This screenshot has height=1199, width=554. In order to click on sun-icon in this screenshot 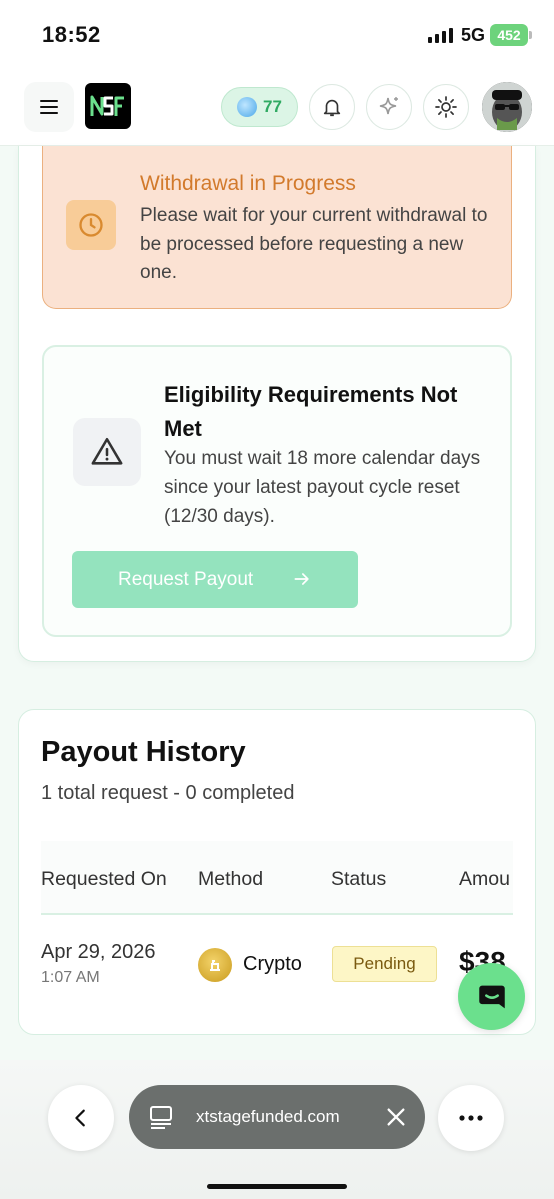, I will do `click(446, 107)`.